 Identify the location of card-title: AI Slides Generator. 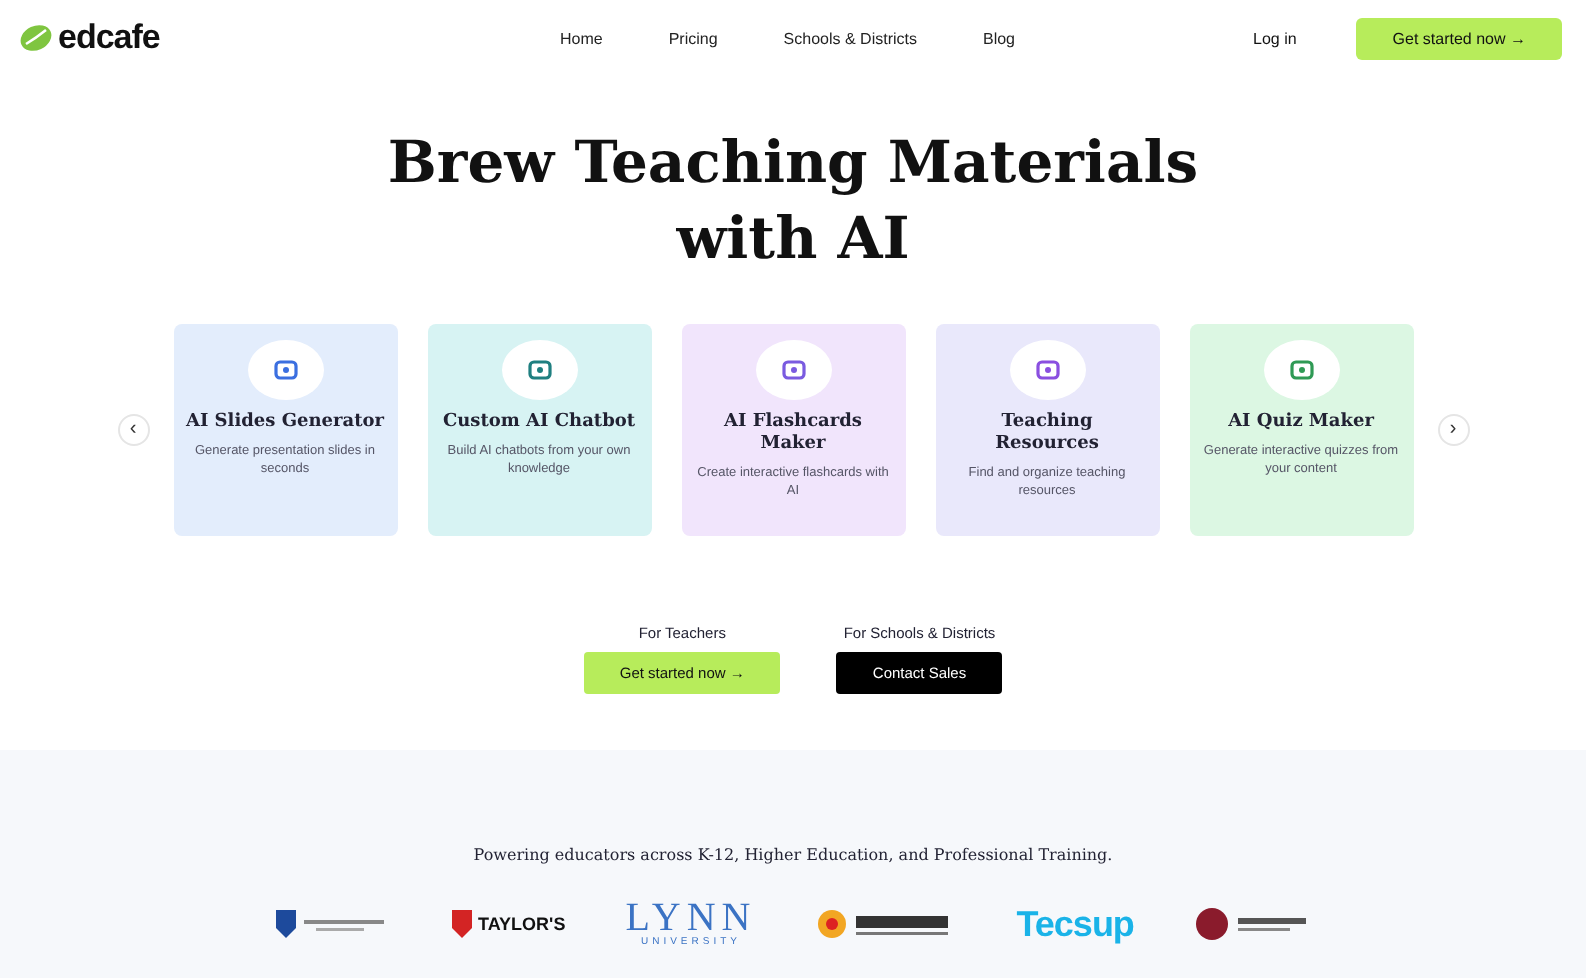
(285, 423).